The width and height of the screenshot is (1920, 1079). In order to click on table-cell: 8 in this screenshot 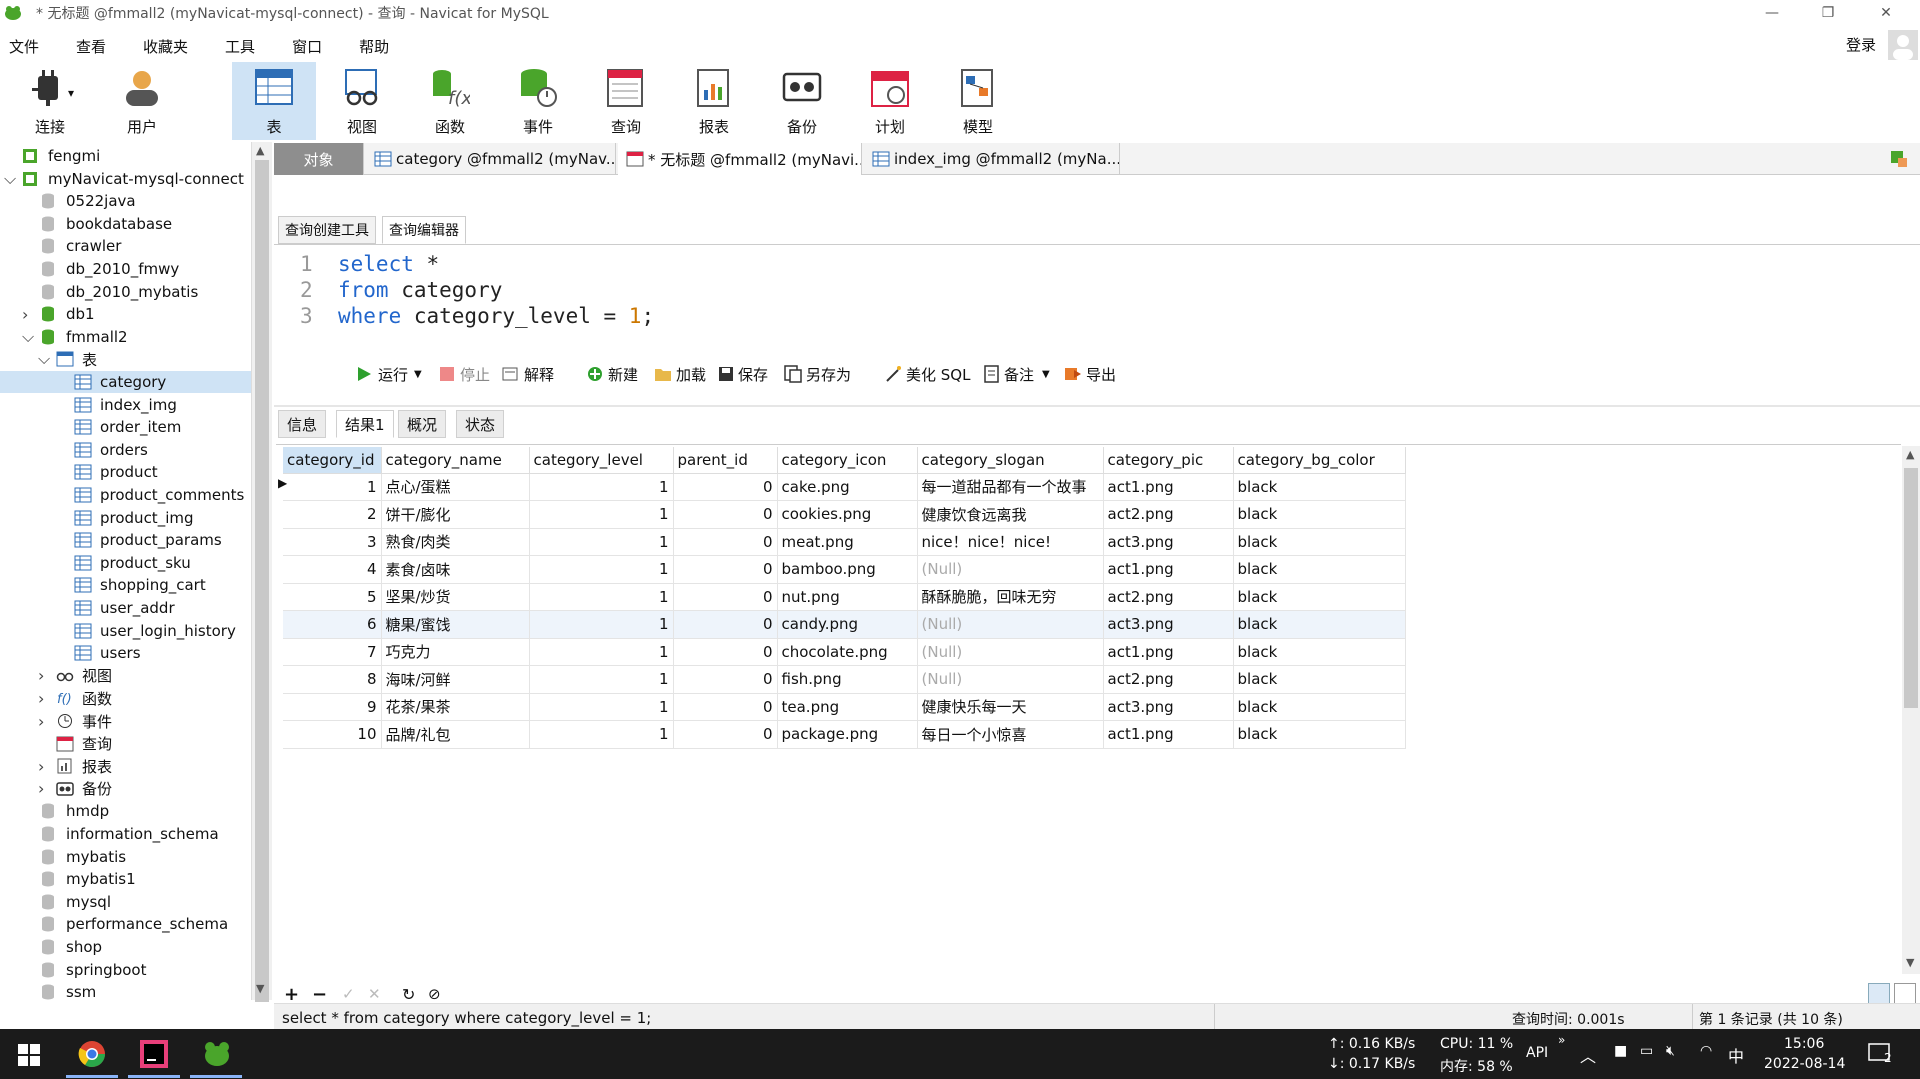, I will do `click(332, 679)`.